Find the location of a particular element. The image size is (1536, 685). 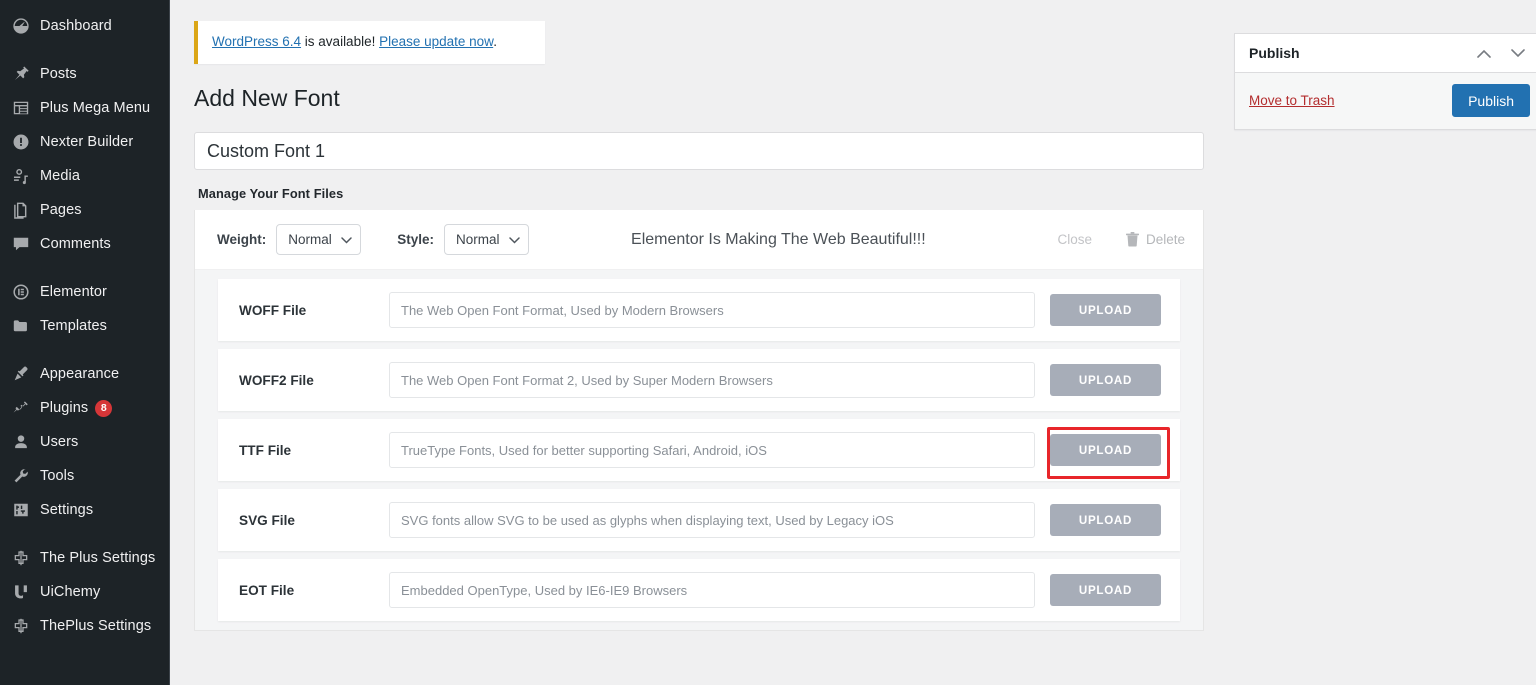

folder-icon is located at coordinates (21, 326).